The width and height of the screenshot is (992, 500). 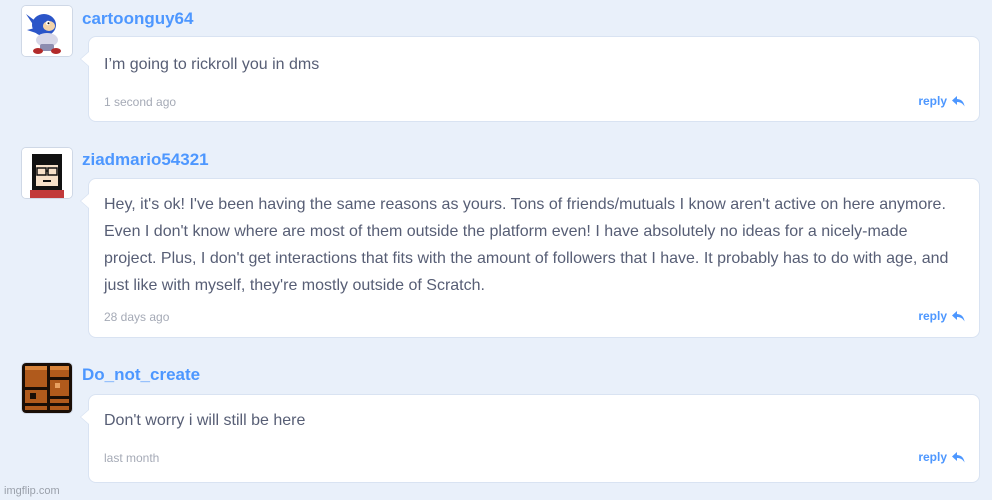 What do you see at coordinates (137, 317) in the screenshot?
I see `comment-timestamp: 28 days ago` at bounding box center [137, 317].